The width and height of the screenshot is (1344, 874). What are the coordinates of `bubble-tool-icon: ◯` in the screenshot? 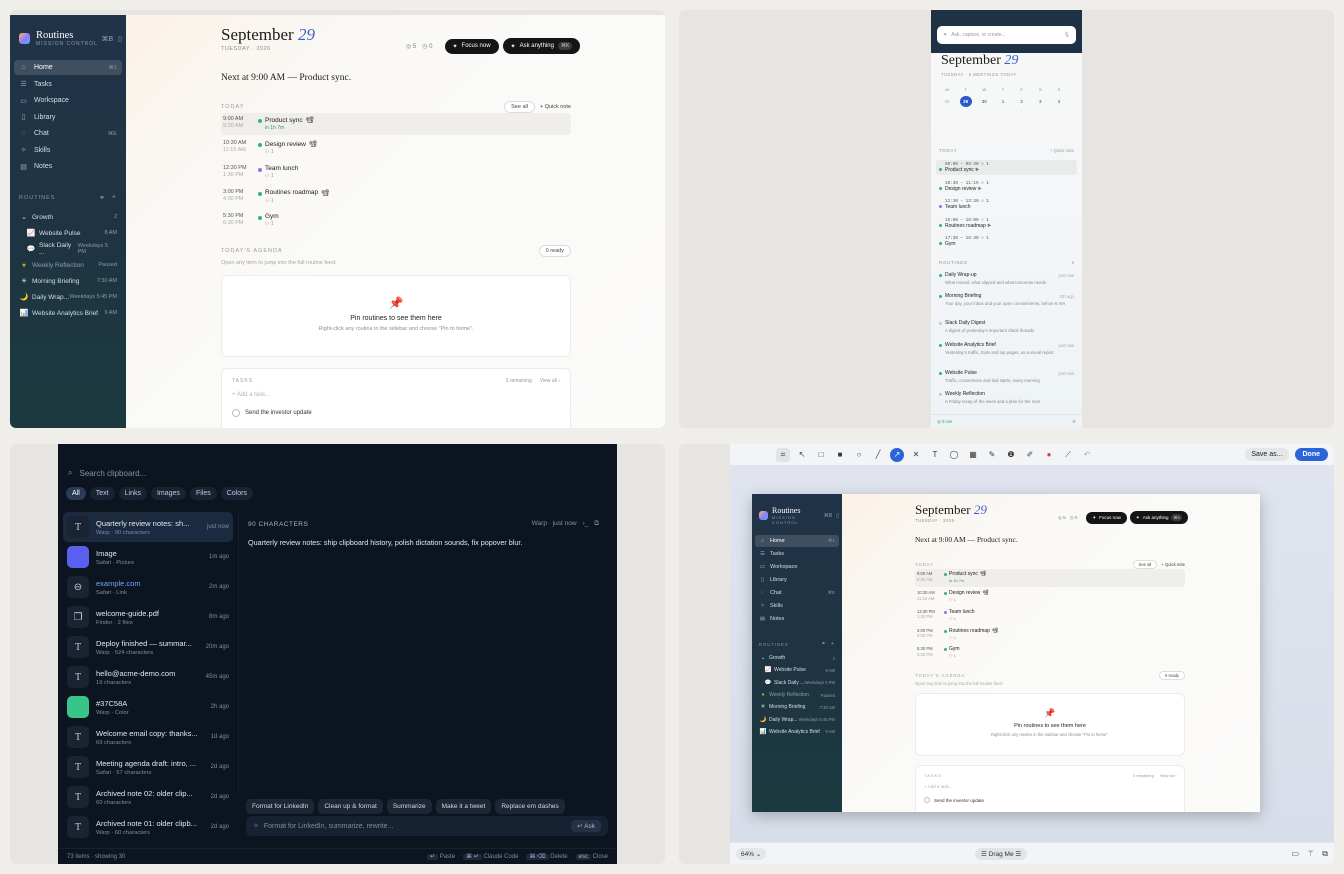 It's located at (954, 455).